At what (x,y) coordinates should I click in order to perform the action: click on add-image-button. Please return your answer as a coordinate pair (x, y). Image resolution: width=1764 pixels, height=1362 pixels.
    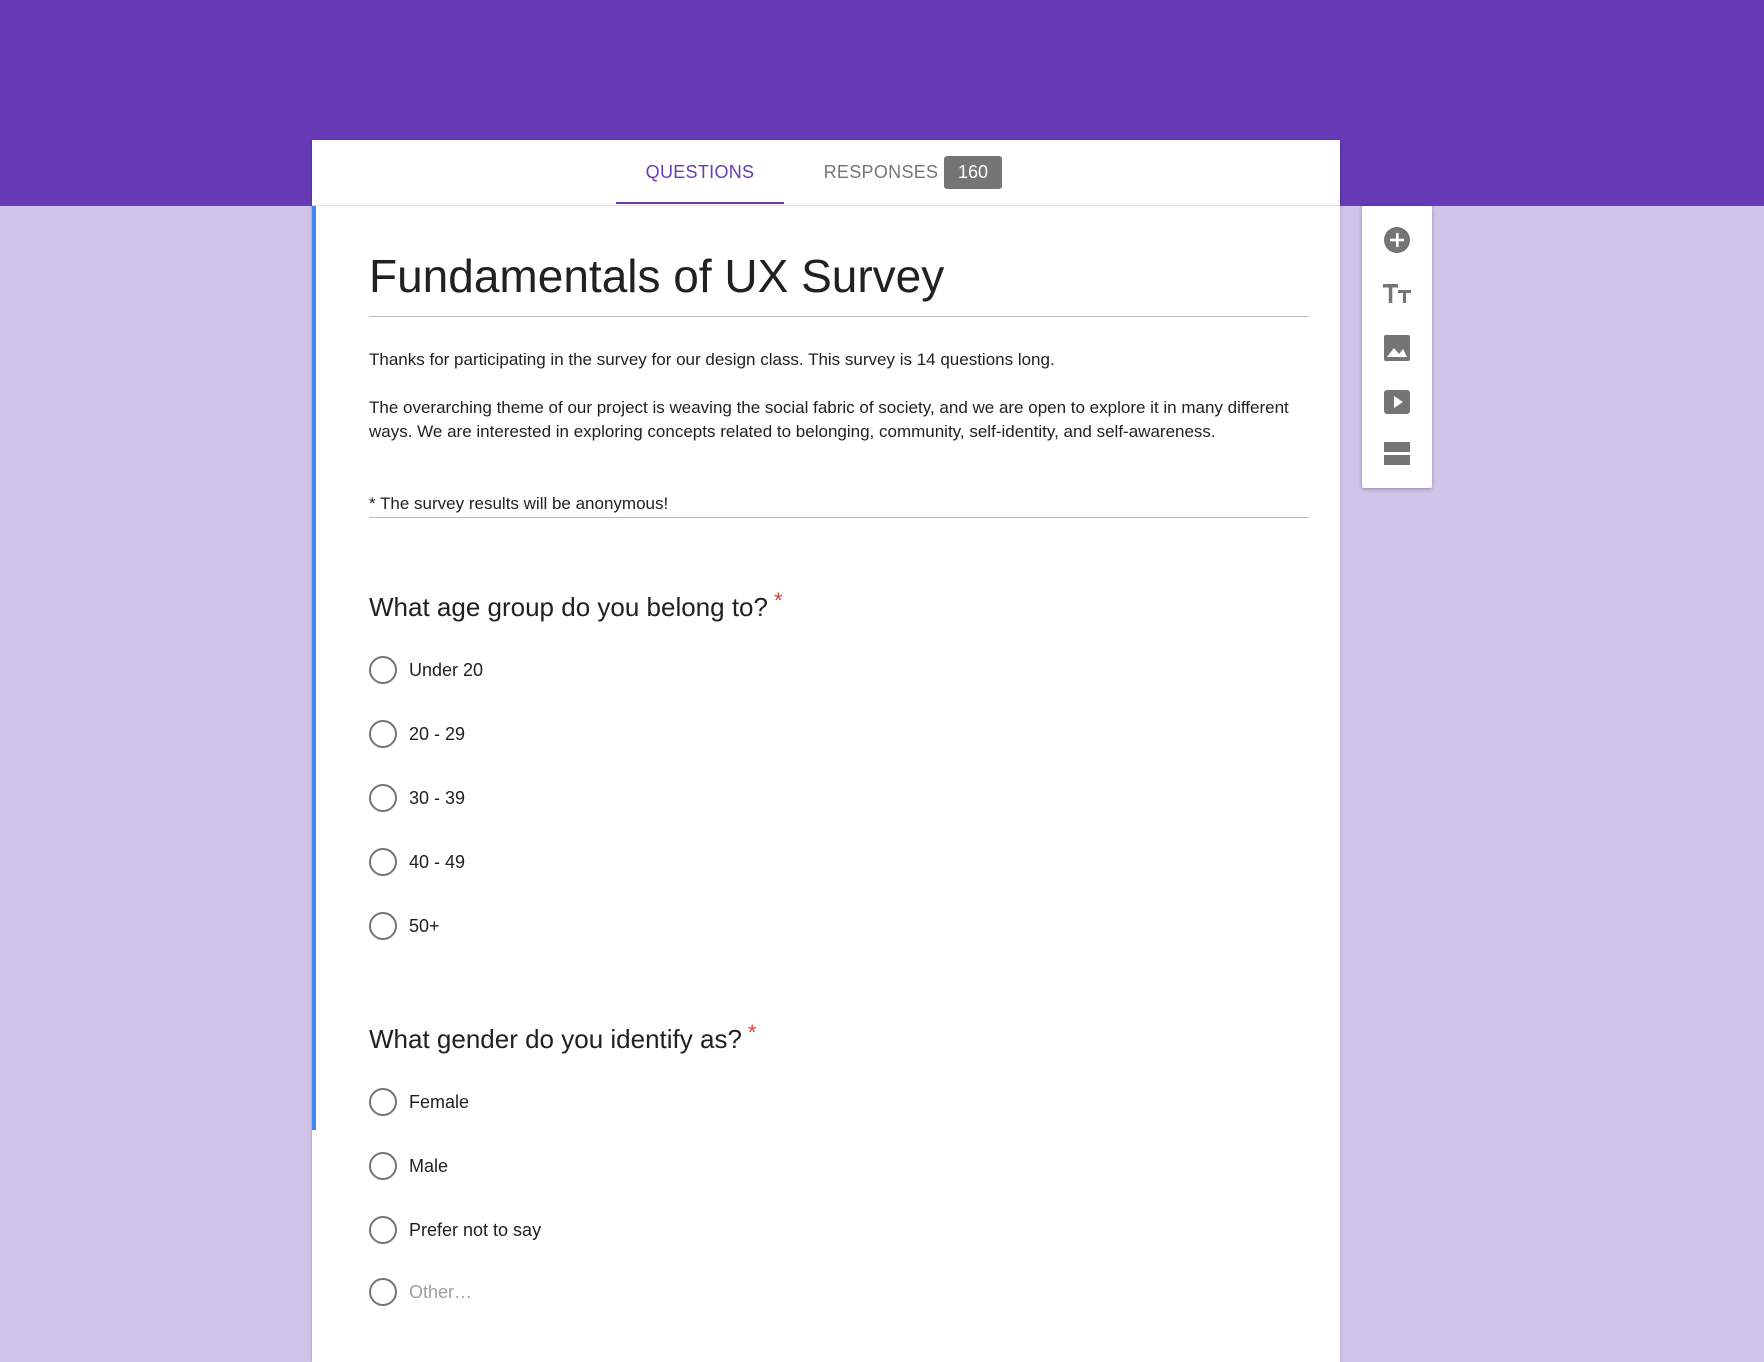
    Looking at the image, I should click on (1397, 348).